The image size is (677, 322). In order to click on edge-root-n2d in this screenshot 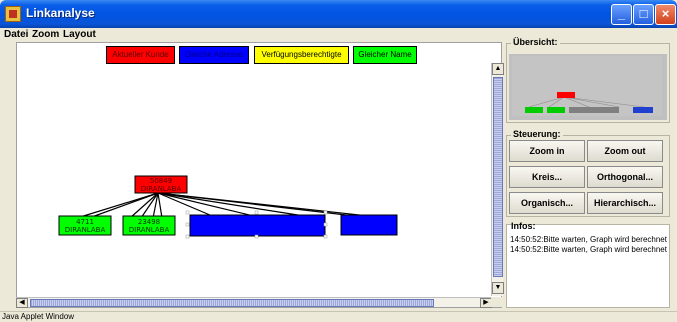, I will do `click(160, 205)`.